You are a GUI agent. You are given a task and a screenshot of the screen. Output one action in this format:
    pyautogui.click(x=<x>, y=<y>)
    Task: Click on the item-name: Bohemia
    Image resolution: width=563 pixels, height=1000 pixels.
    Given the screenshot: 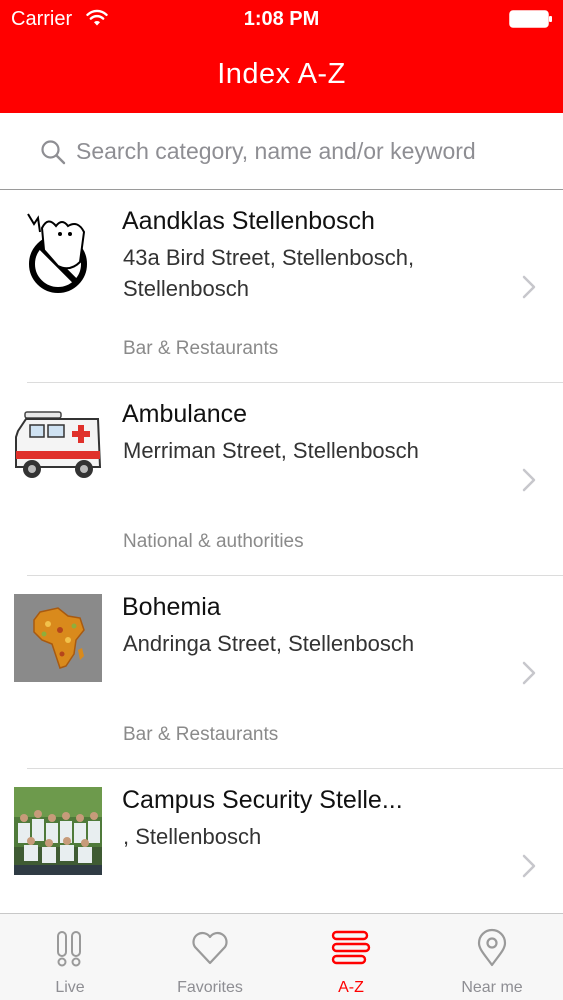 What is the action you would take?
    pyautogui.click(x=171, y=607)
    